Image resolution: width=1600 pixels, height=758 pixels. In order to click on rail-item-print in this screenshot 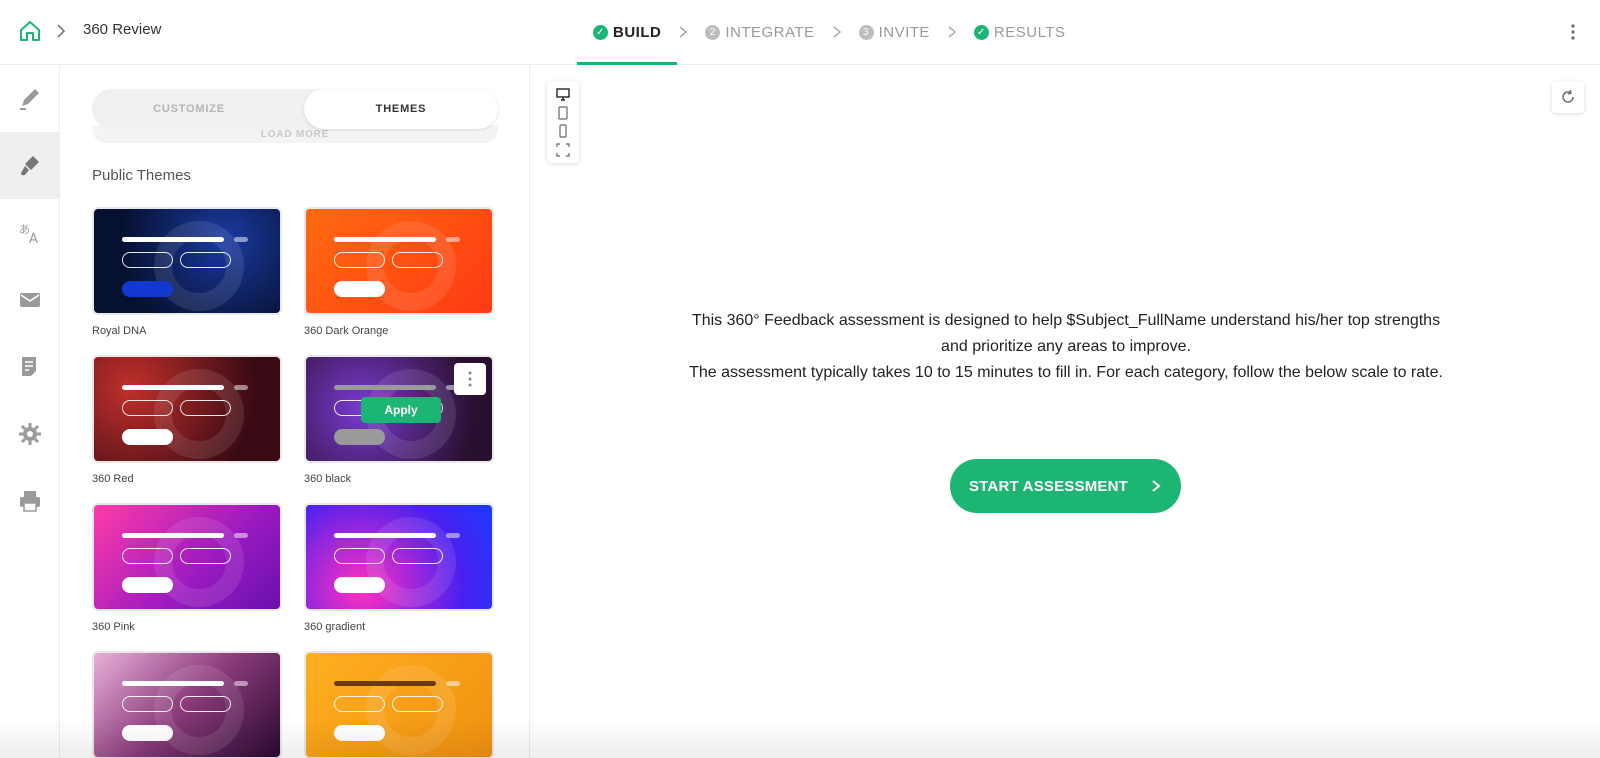, I will do `click(29, 500)`.